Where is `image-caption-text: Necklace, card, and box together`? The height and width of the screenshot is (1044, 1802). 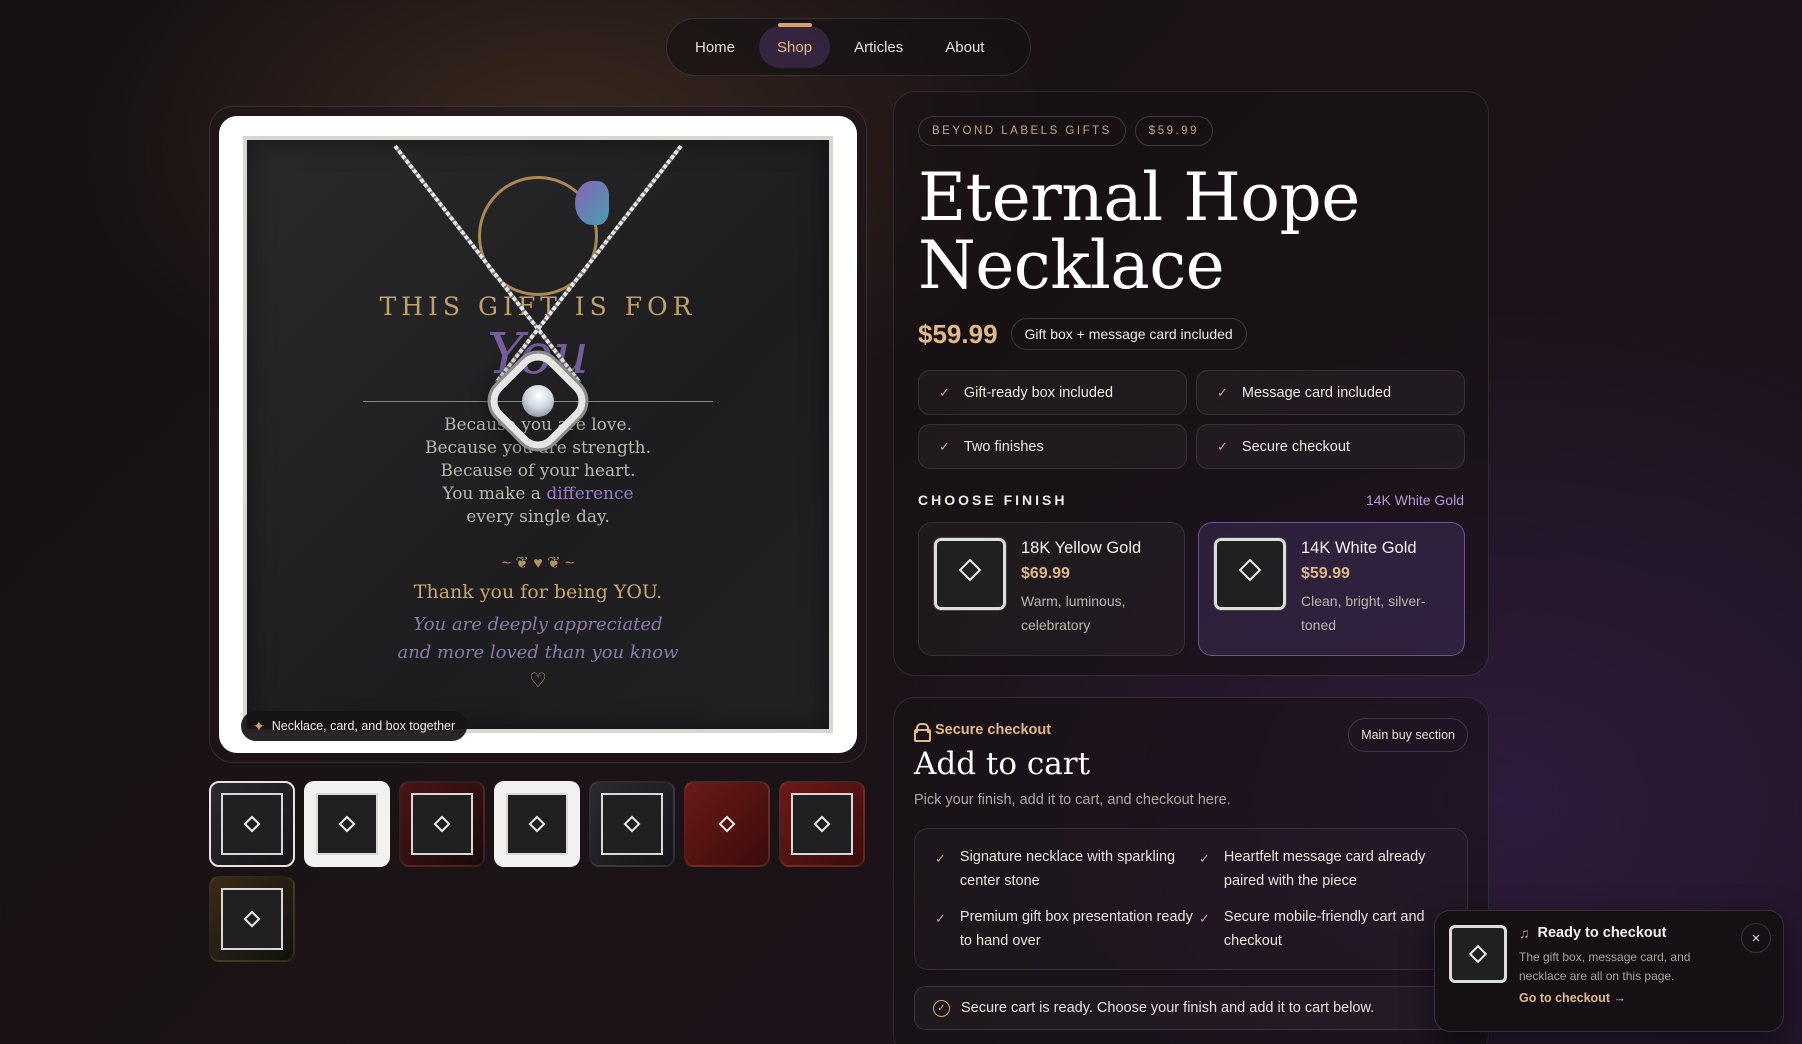 image-caption-text: Necklace, card, and box together is located at coordinates (363, 726).